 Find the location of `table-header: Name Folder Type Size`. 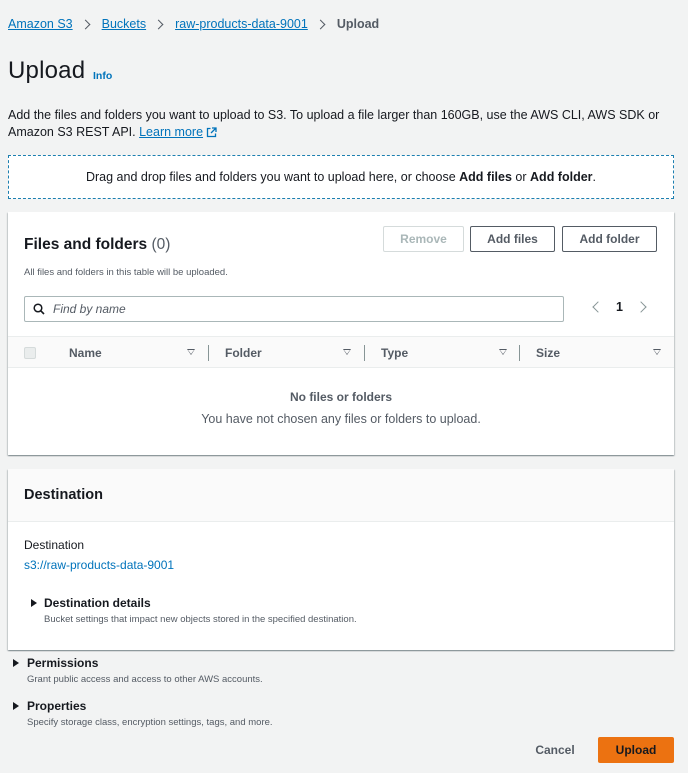

table-header: Name Folder Type Size is located at coordinates (341, 352).